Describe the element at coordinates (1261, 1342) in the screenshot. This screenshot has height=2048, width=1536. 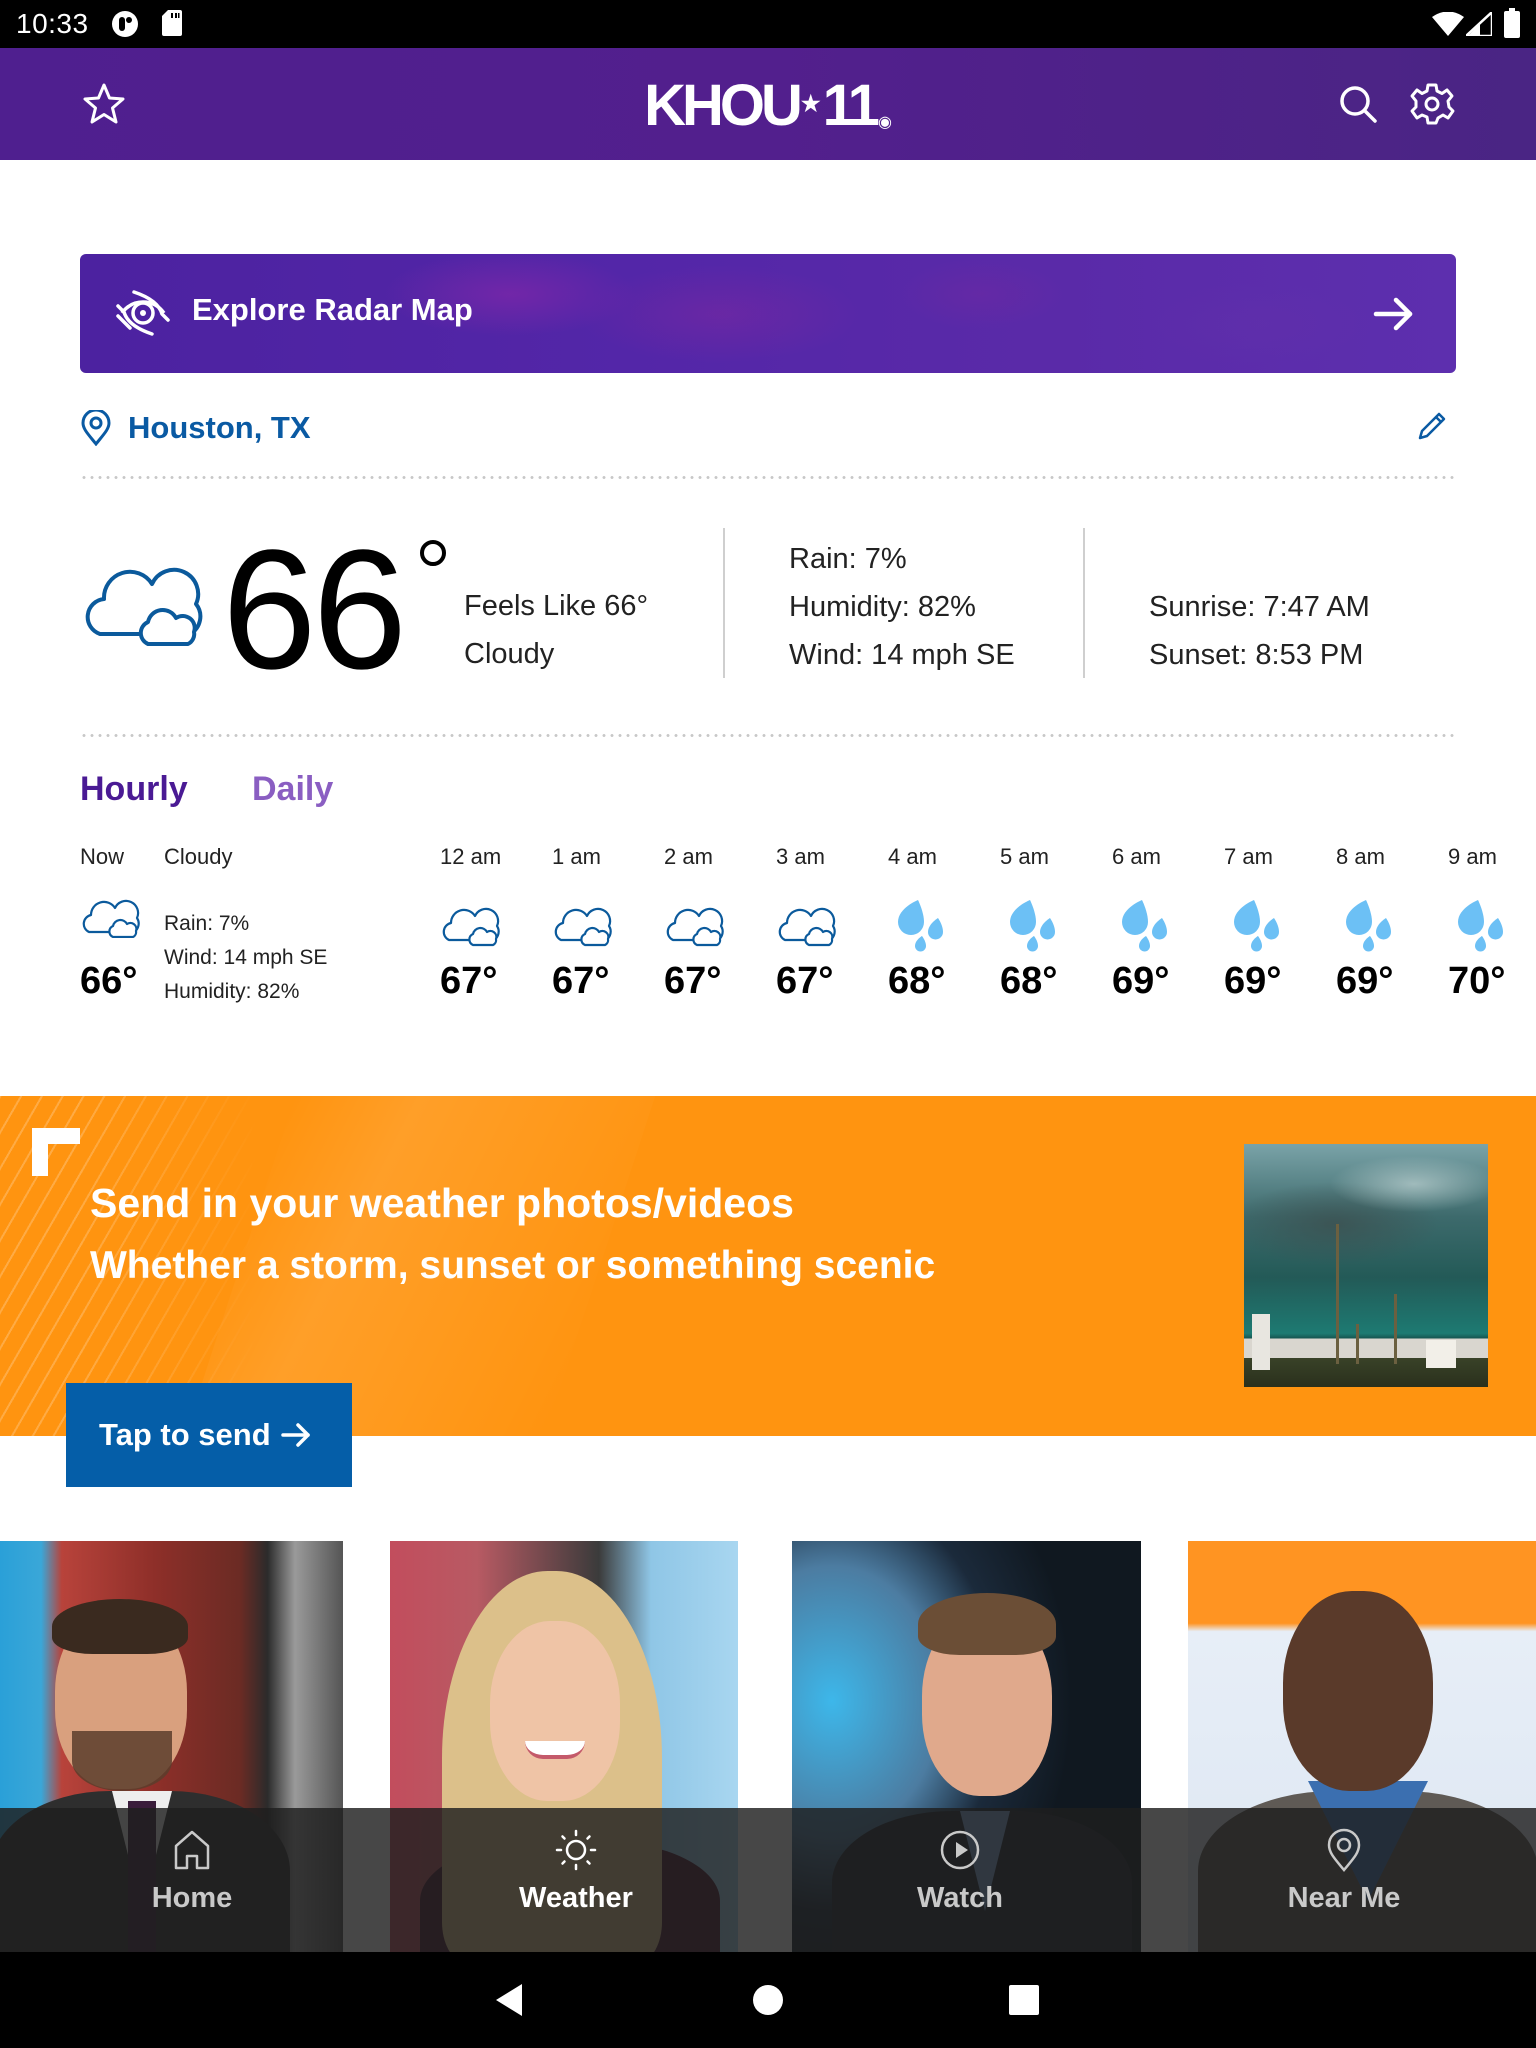
I see `sign-post` at that location.